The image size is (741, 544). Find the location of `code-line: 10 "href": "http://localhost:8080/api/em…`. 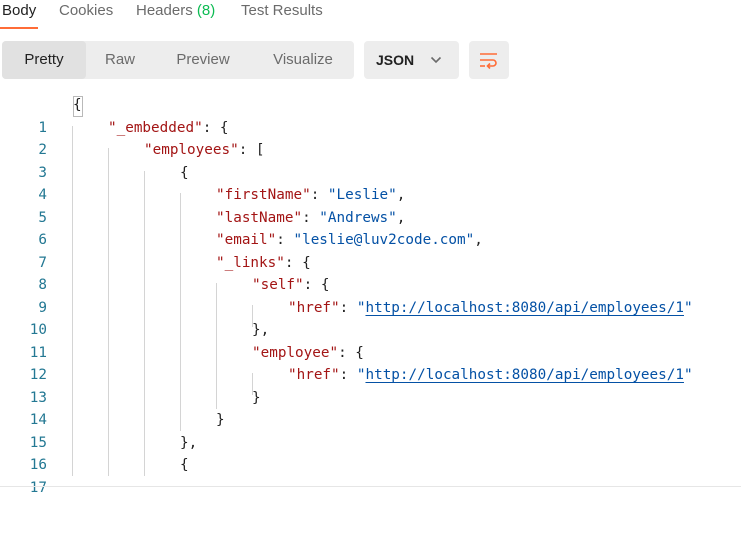

code-line: 10 "href": "http://localhost:8080/api/em… is located at coordinates (370, 318).